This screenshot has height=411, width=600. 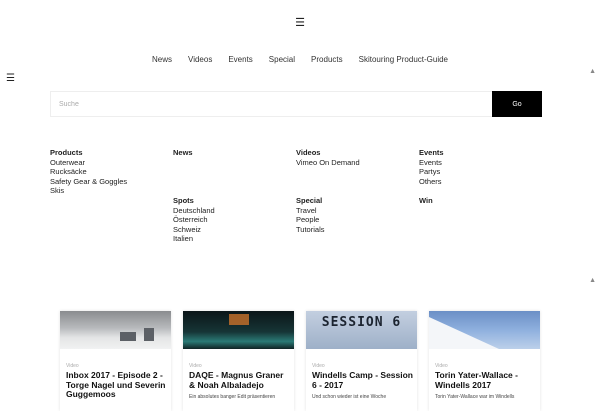 What do you see at coordinates (349, 397) in the screenshot?
I see `card-excerpt: Und schon wieder ist eine Woche` at bounding box center [349, 397].